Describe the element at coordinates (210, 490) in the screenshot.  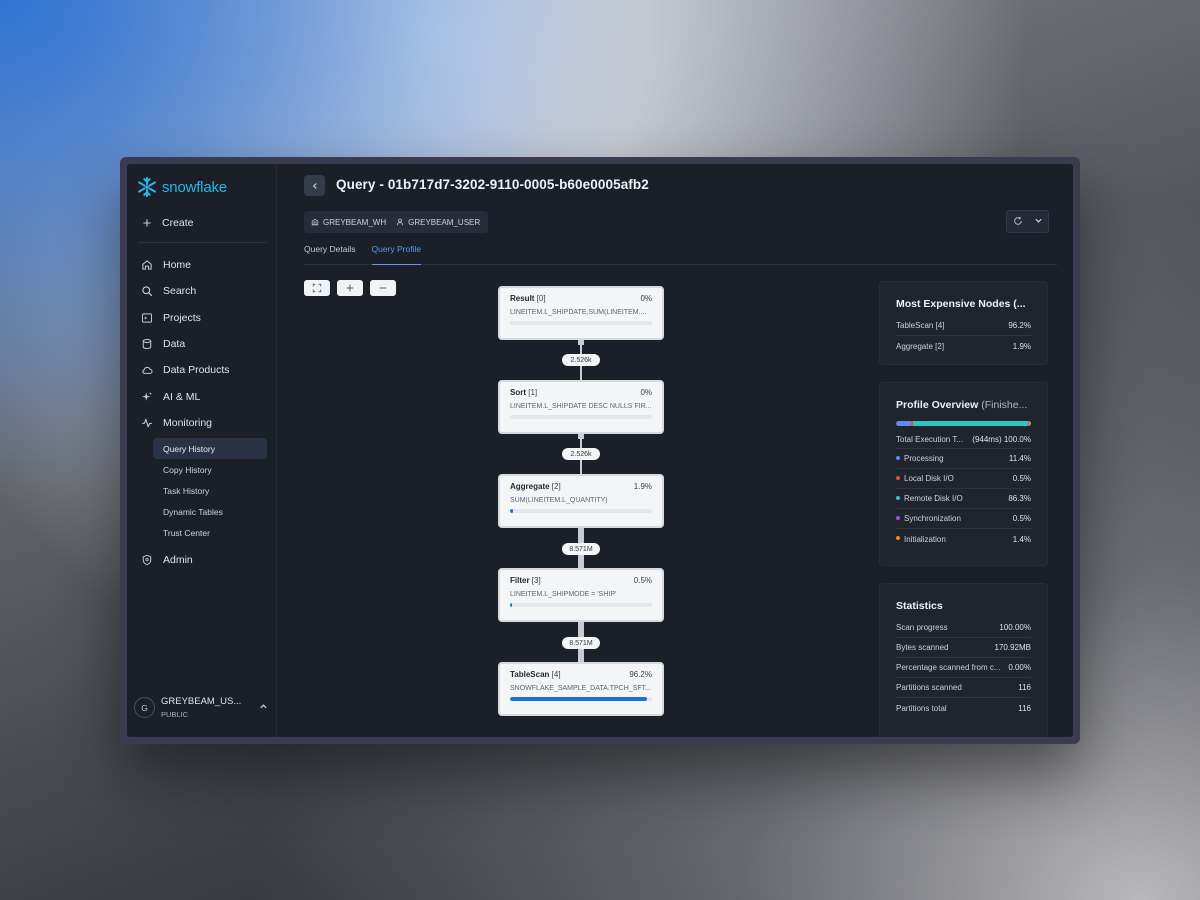
I see `sidebar-subitem-task-history: Task History` at that location.